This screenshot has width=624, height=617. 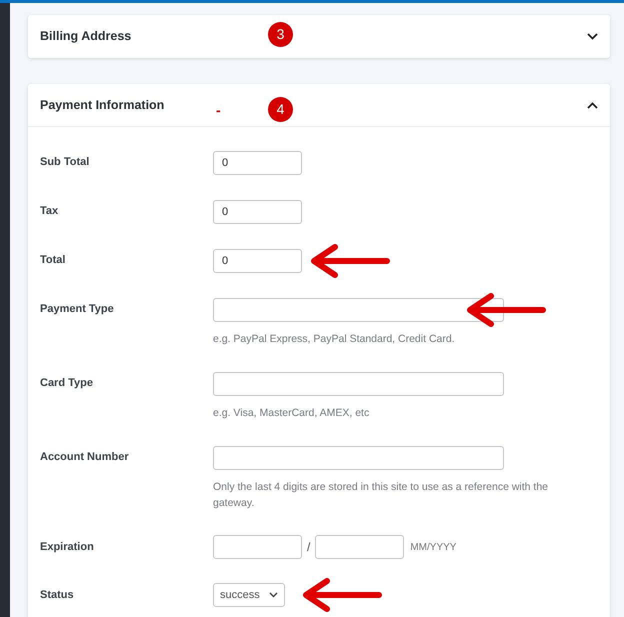 What do you see at coordinates (77, 309) in the screenshot?
I see `field-label: Payment Type` at bounding box center [77, 309].